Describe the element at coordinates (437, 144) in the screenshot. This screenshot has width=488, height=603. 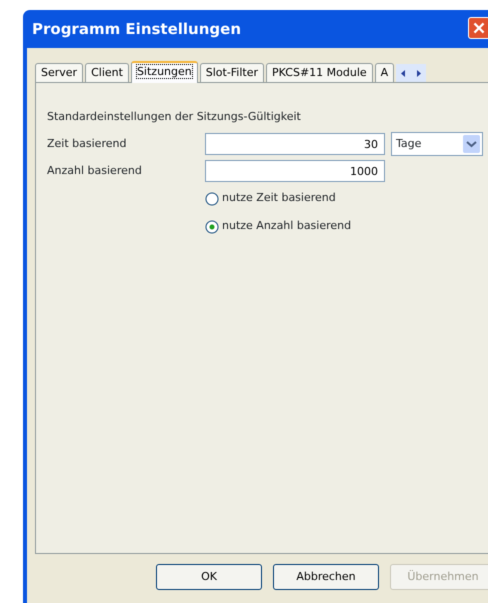
I see `unit-dropdown: Tage` at that location.